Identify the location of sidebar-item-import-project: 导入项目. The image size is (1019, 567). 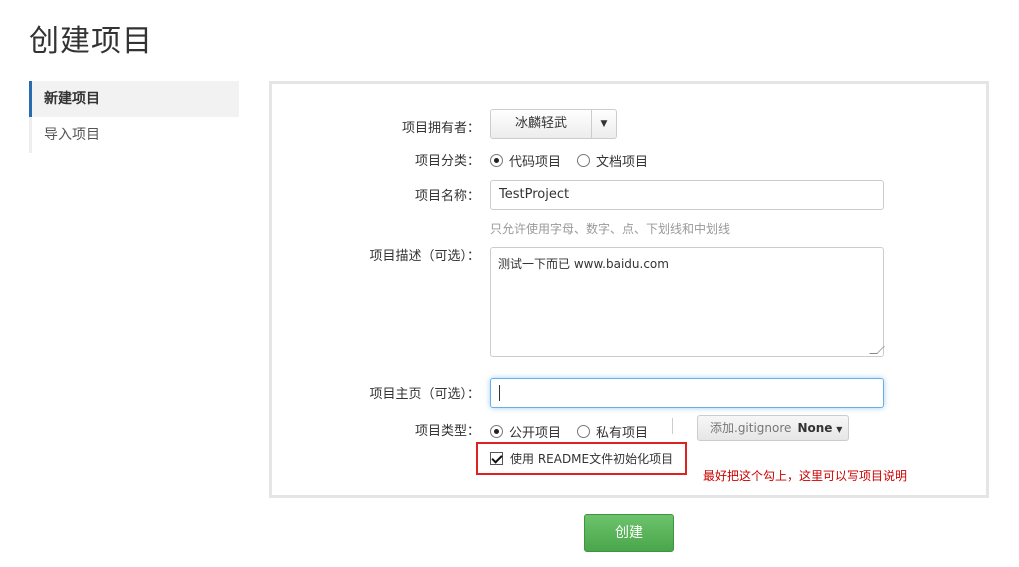
(134, 135).